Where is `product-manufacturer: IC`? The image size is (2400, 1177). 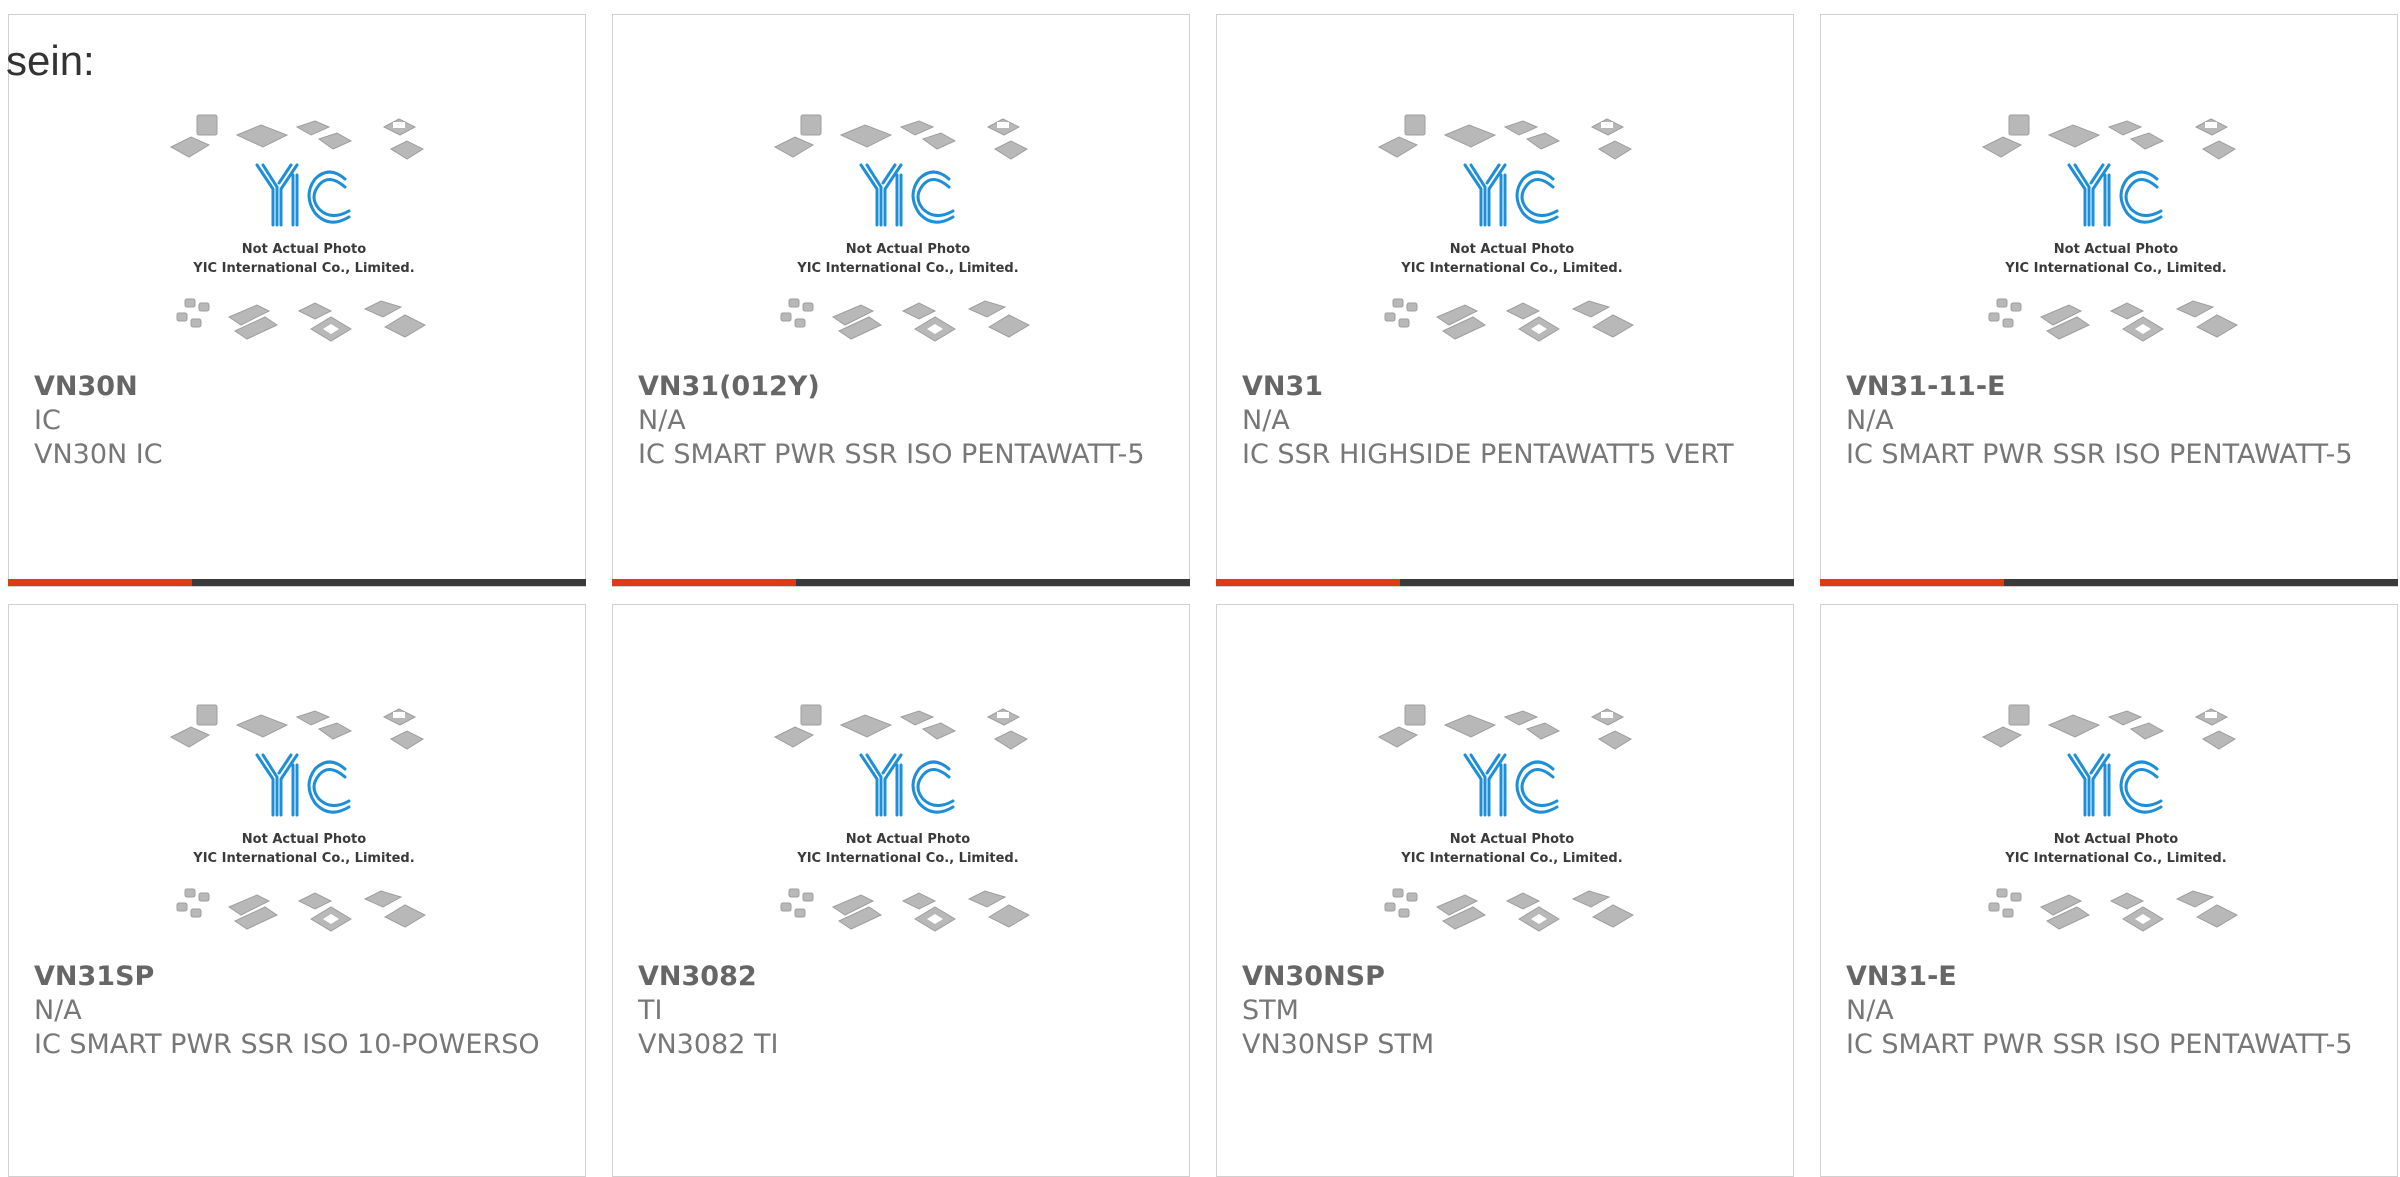
product-manufacturer: IC is located at coordinates (47, 420).